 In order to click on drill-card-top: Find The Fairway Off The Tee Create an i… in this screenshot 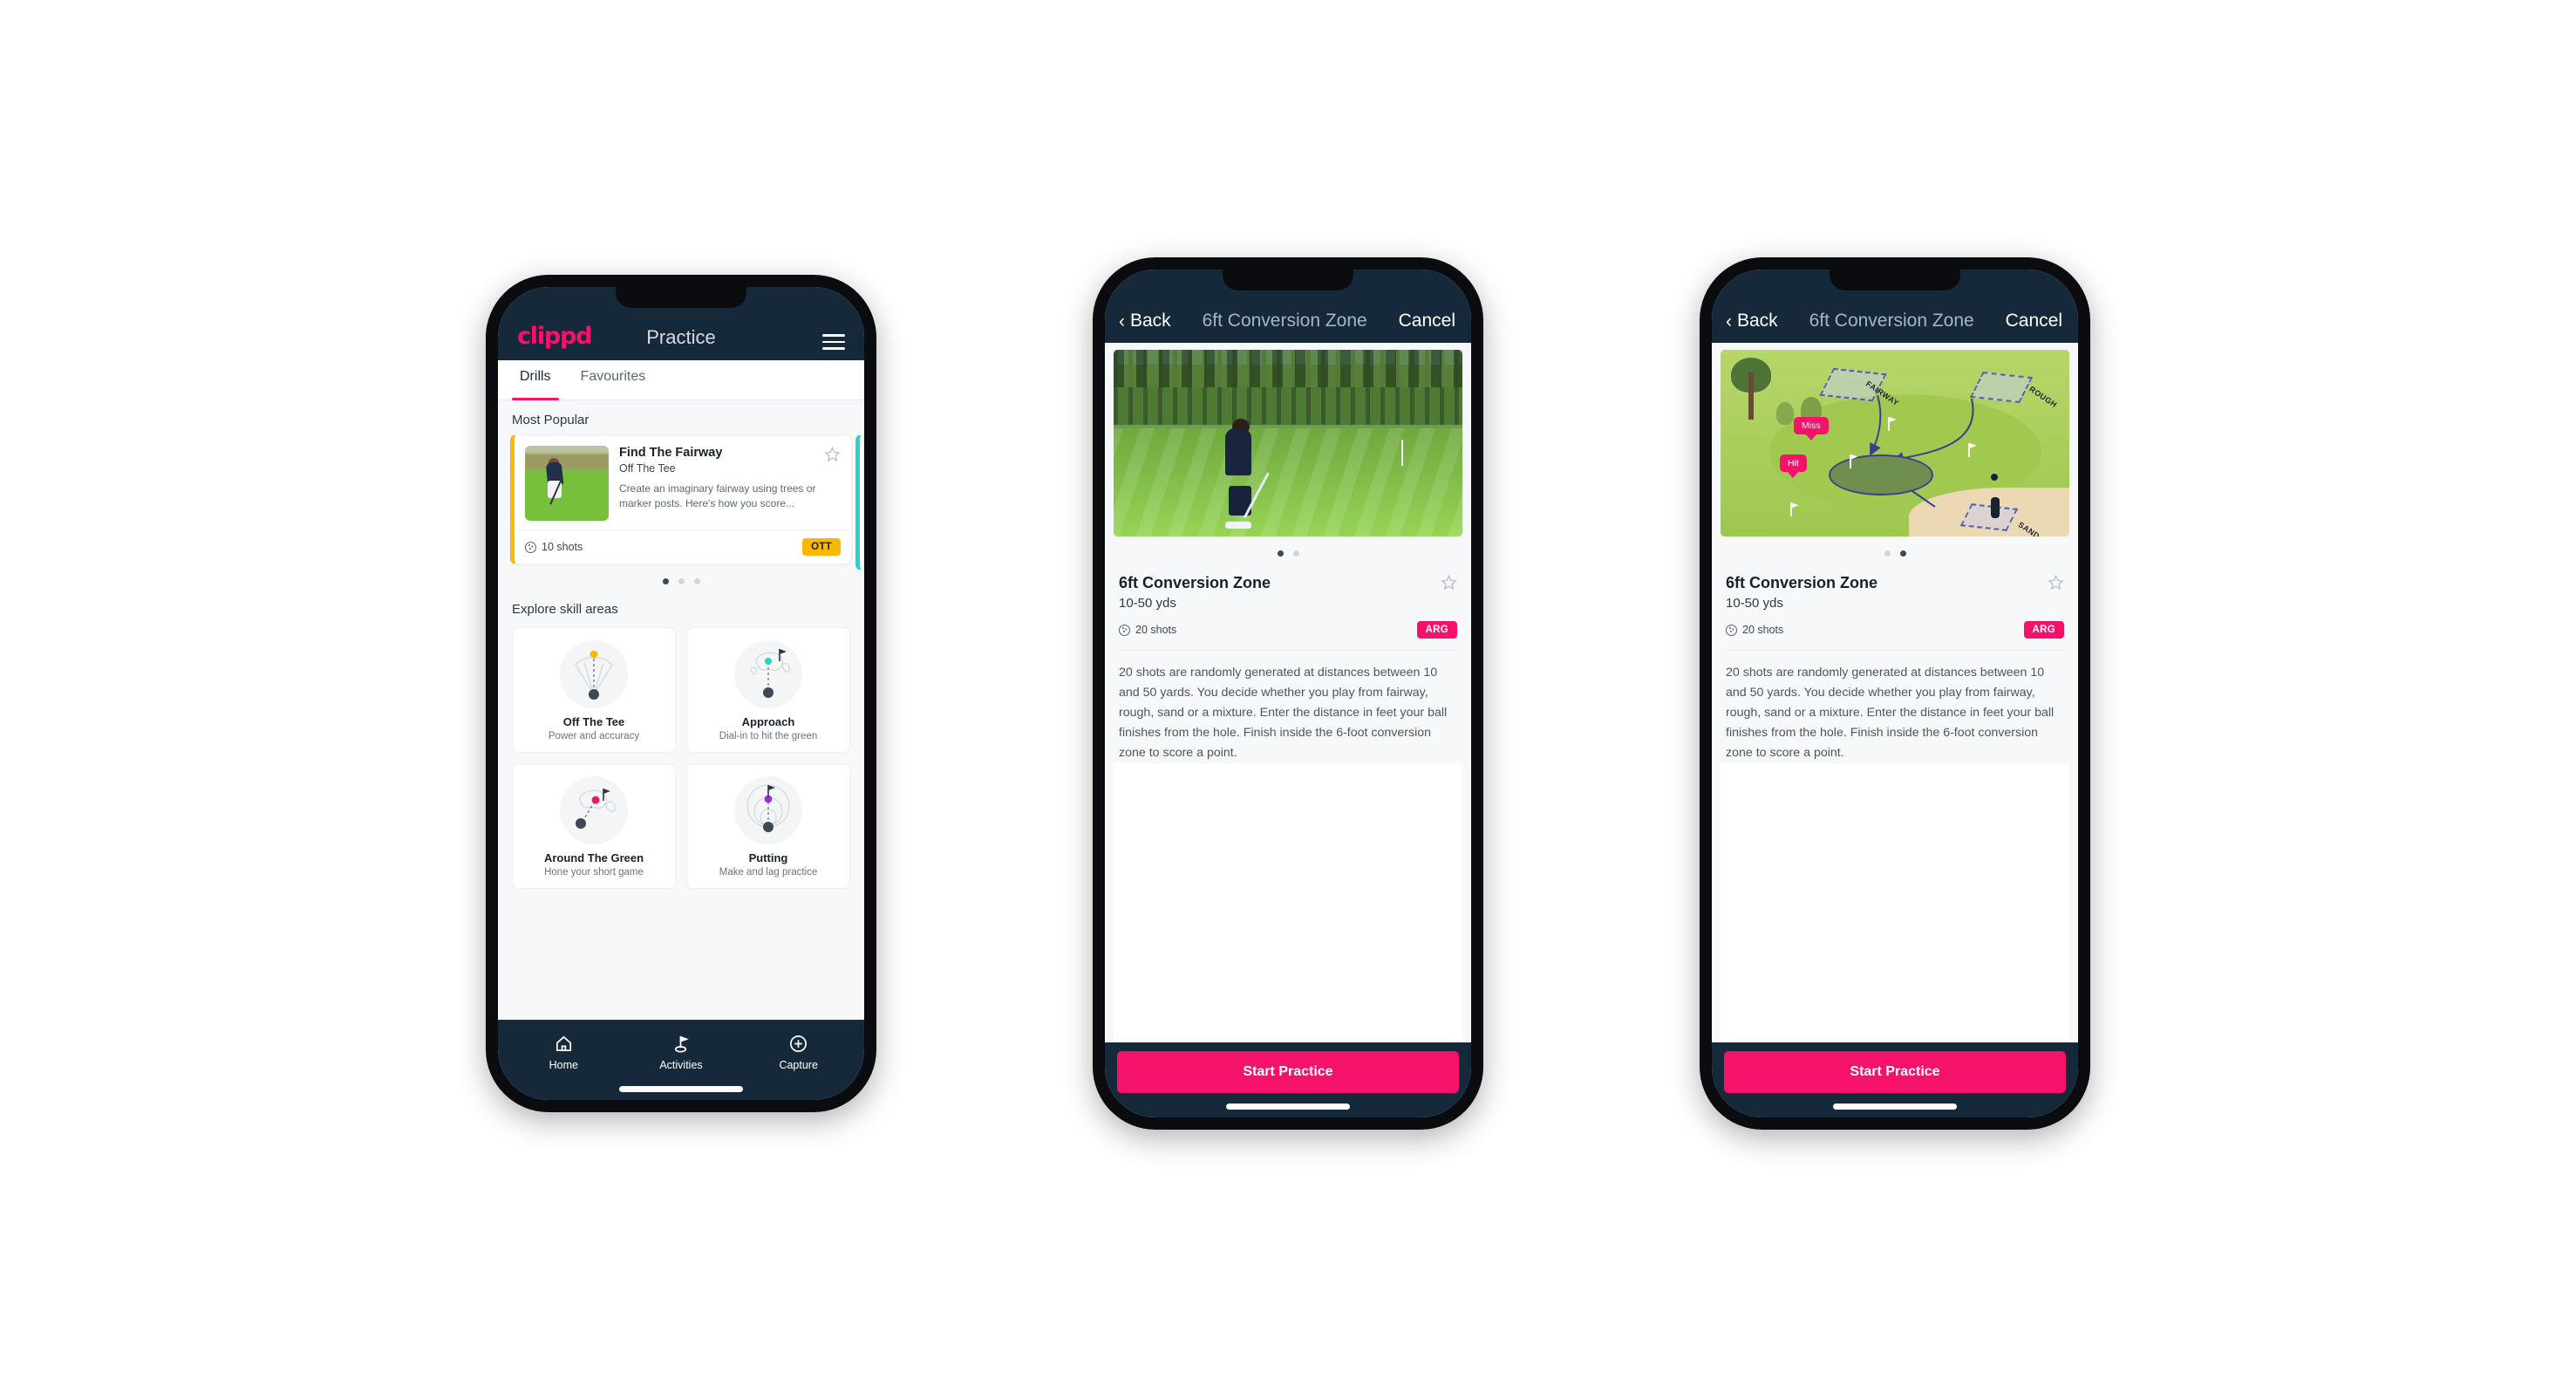, I will do `click(683, 482)`.